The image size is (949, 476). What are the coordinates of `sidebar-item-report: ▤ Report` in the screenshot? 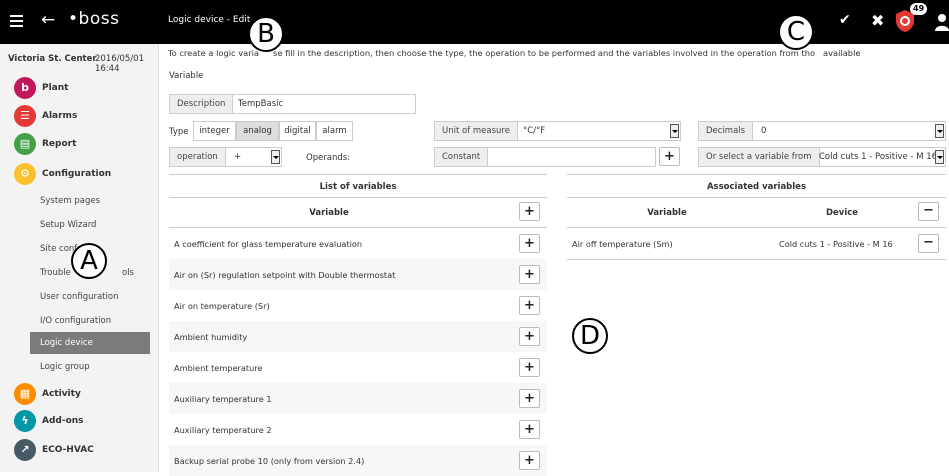 It's located at (84, 145).